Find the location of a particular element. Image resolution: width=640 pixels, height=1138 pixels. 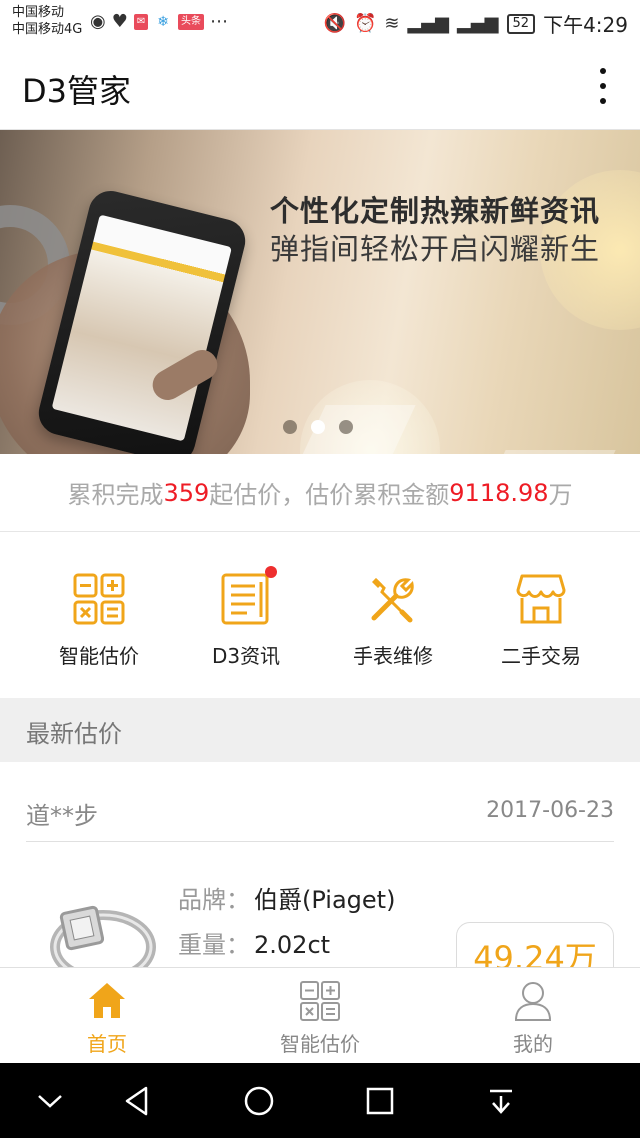

system-status: 🔇 ⏰ ≋ ▂▄▆ ▂▄▆ 52 下午4:29 is located at coordinates (476, 23).